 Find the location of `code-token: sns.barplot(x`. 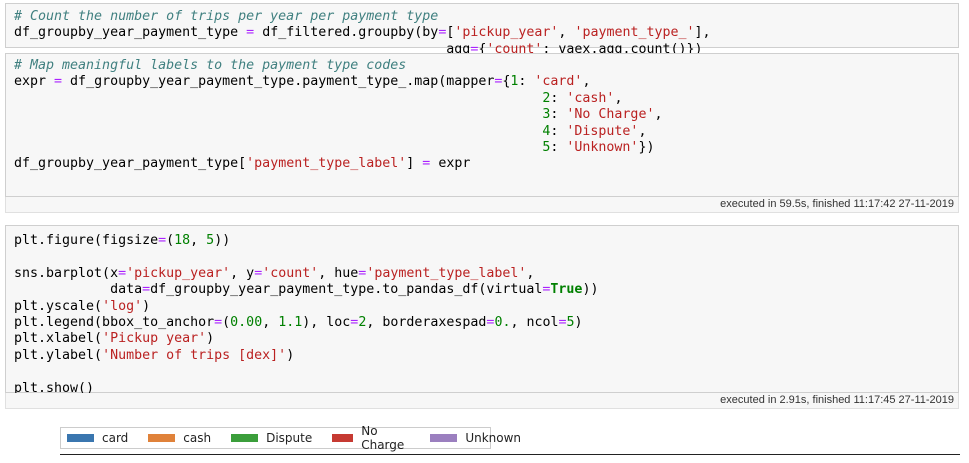

code-token: sns.barplot(x is located at coordinates (66, 273).